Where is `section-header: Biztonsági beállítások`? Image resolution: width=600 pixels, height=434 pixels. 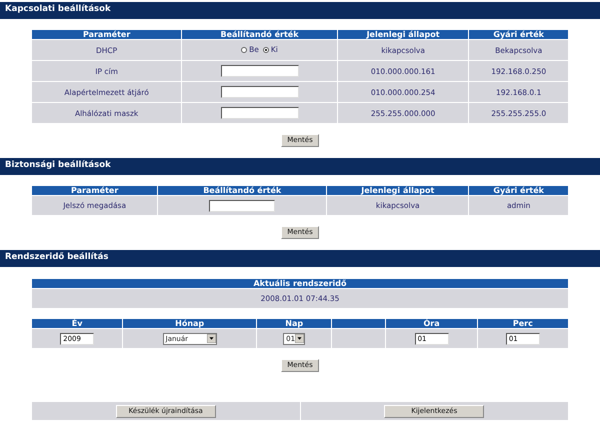 section-header: Biztonsági beállítások is located at coordinates (300, 166).